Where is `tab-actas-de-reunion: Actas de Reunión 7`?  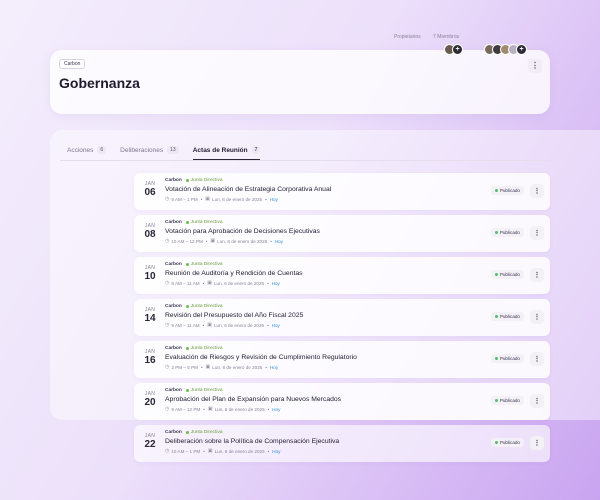
tab-actas-de-reunion: Actas de Reunión 7 is located at coordinates (226, 151).